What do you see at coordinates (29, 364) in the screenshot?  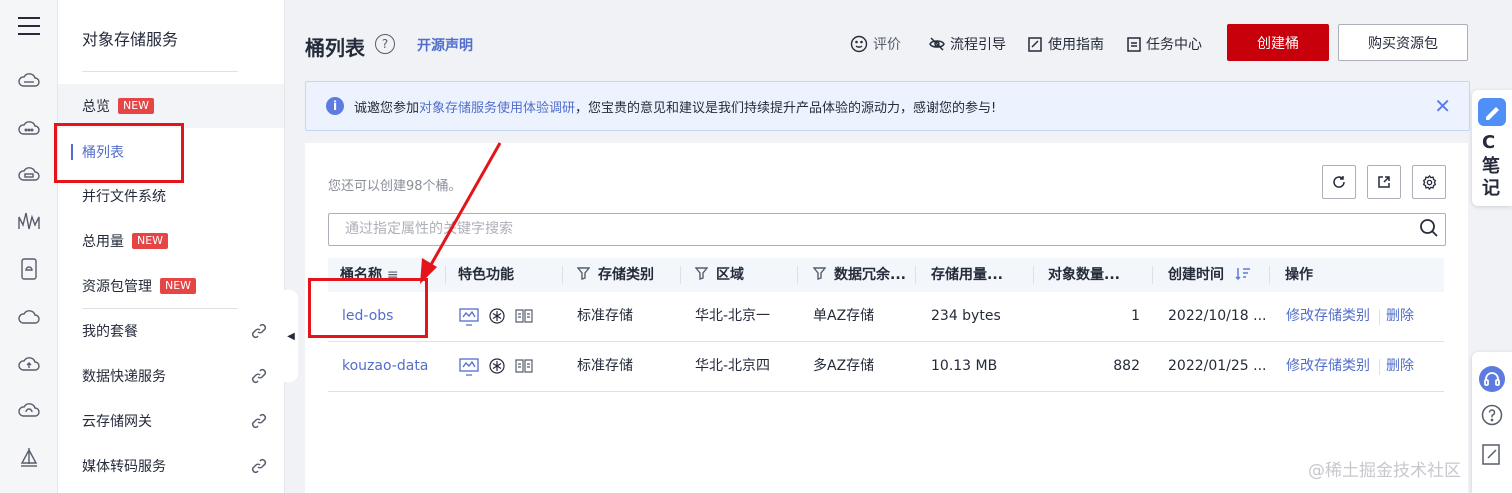 I see `cloud-upload-icon` at bounding box center [29, 364].